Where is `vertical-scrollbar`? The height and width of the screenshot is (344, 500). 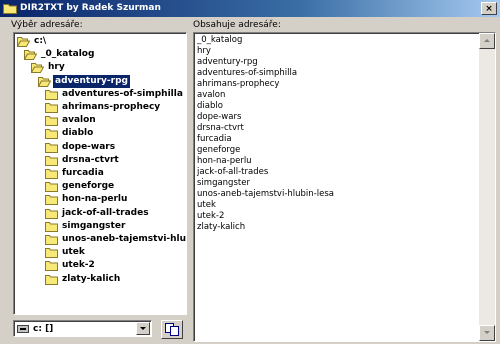 vertical-scrollbar is located at coordinates (487, 187).